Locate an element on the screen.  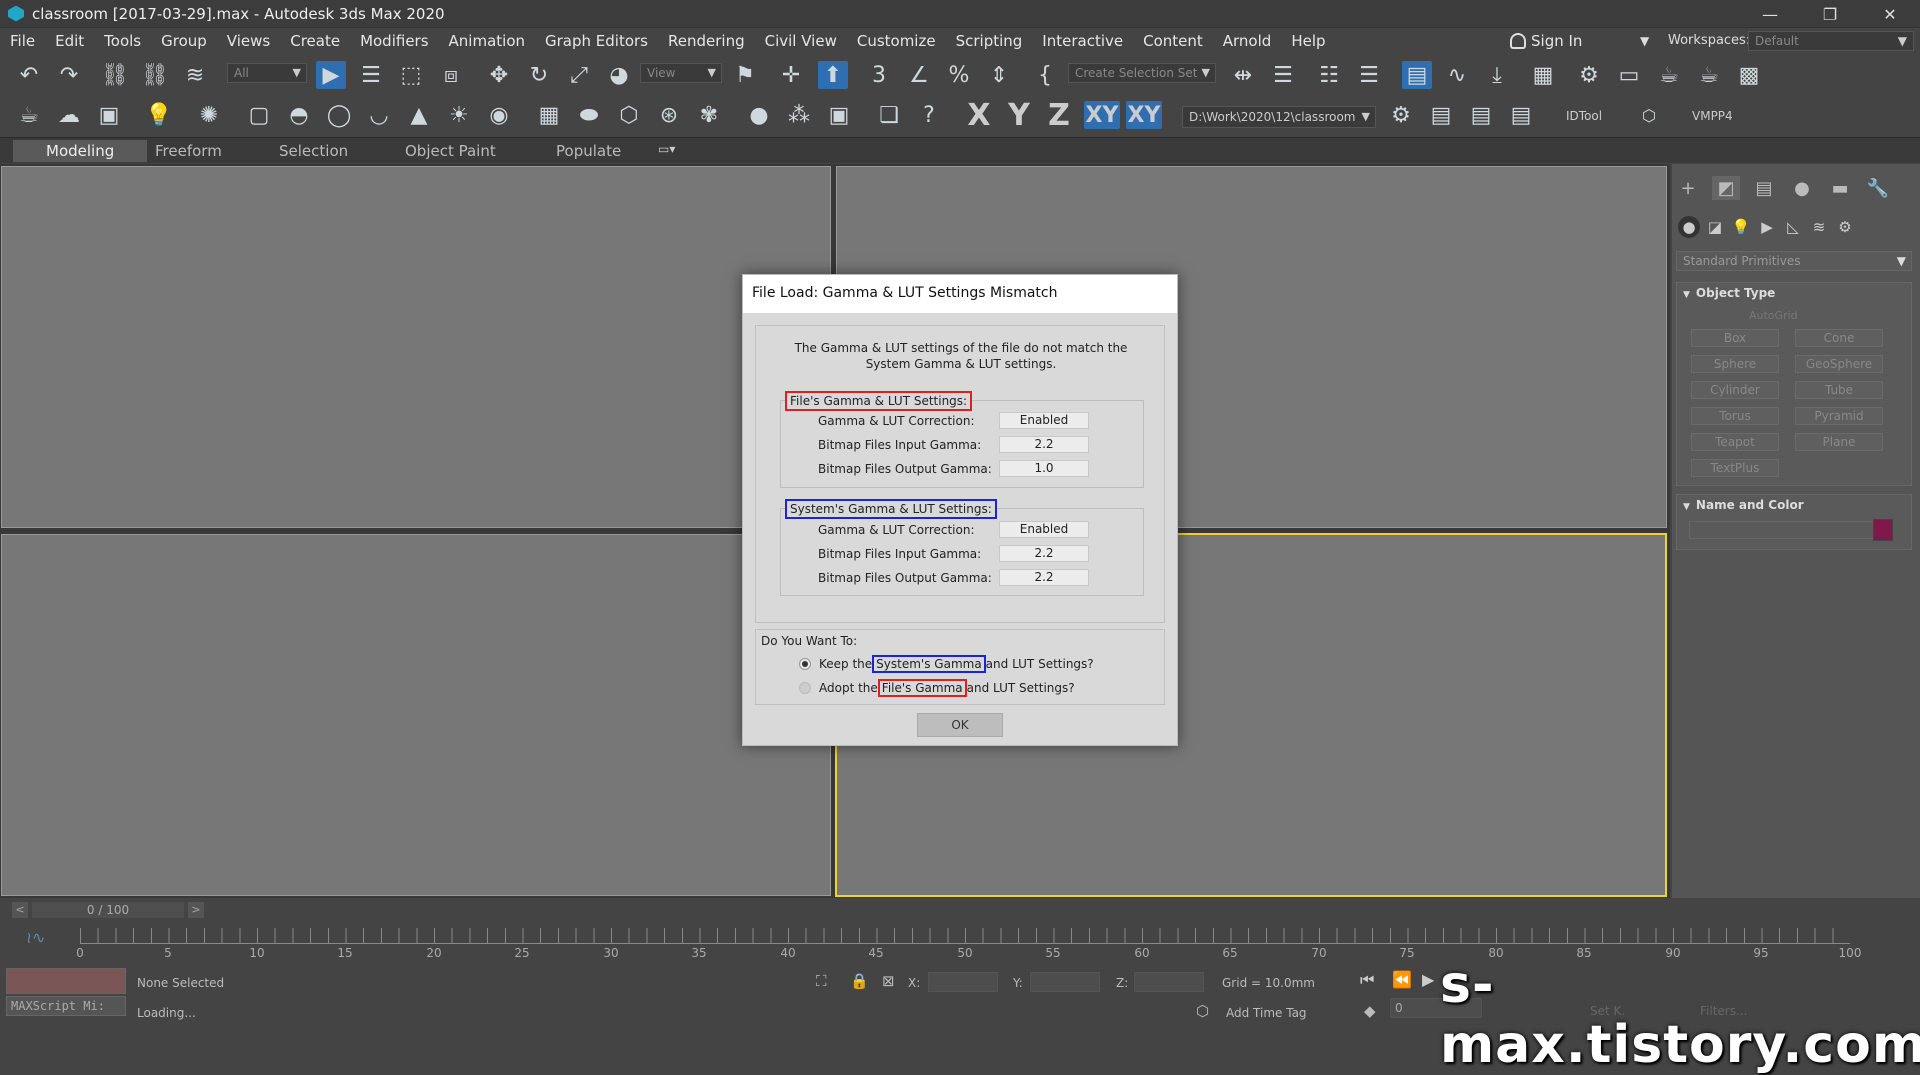
render-setup-icon: ⚙ is located at coordinates (1589, 75).